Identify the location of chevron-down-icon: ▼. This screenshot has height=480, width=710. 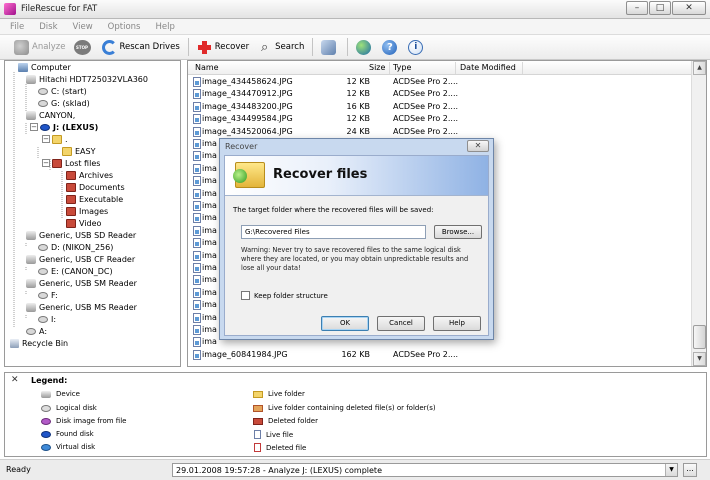
(671, 470).